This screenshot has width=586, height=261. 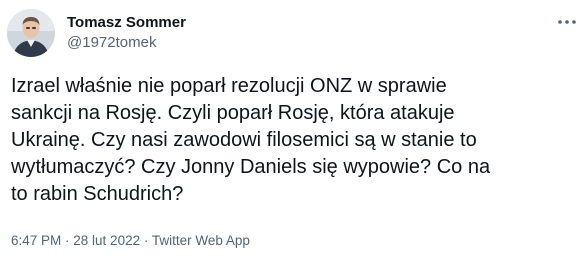 I want to click on avatar-photo, so click(x=31, y=33).